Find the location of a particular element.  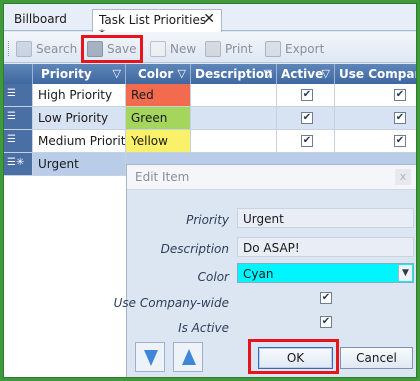

column-header-color: Color ▽ is located at coordinates (158, 74).